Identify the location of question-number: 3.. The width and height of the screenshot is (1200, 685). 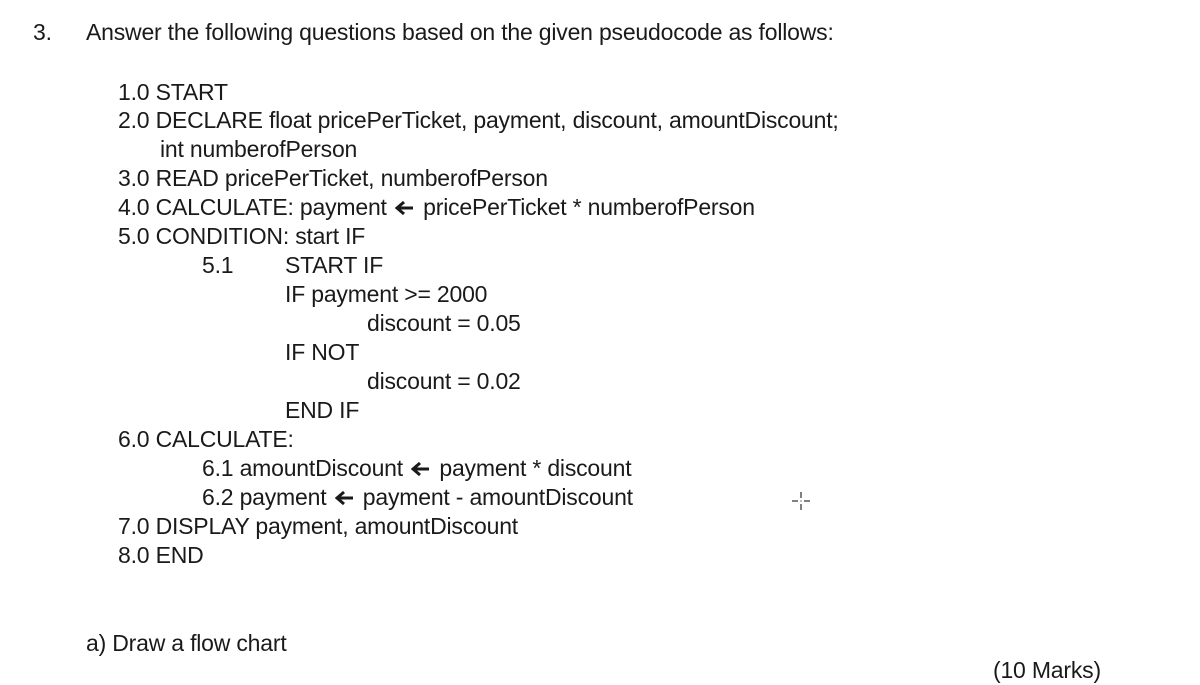
(42, 32).